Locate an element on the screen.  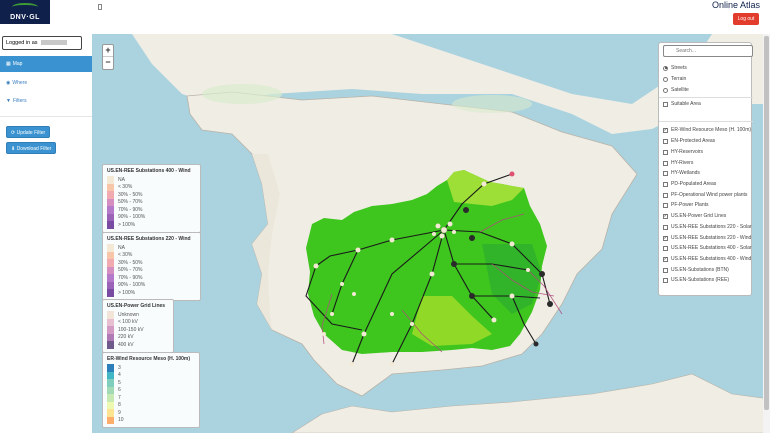
legend-row: NA is located at coordinates (151, 180).